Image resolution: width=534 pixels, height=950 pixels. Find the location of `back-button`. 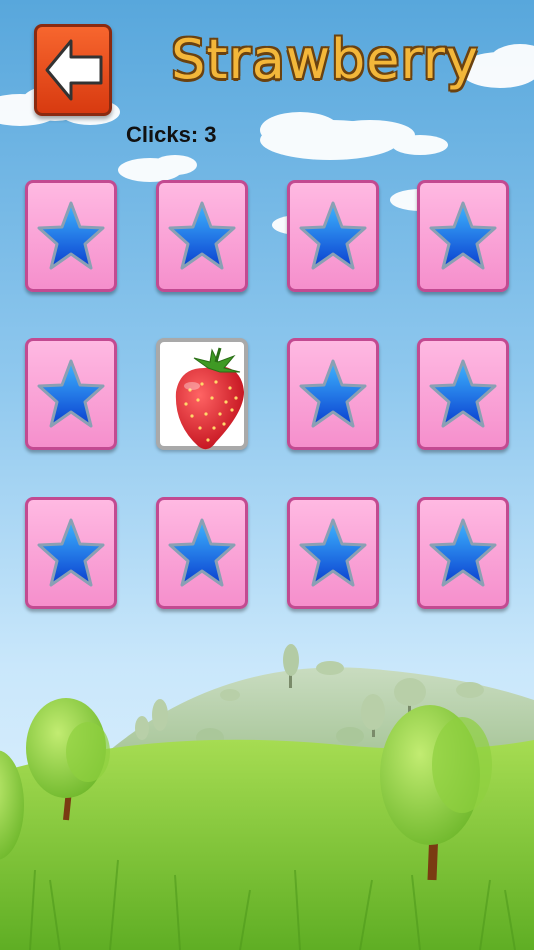

back-button is located at coordinates (73, 70).